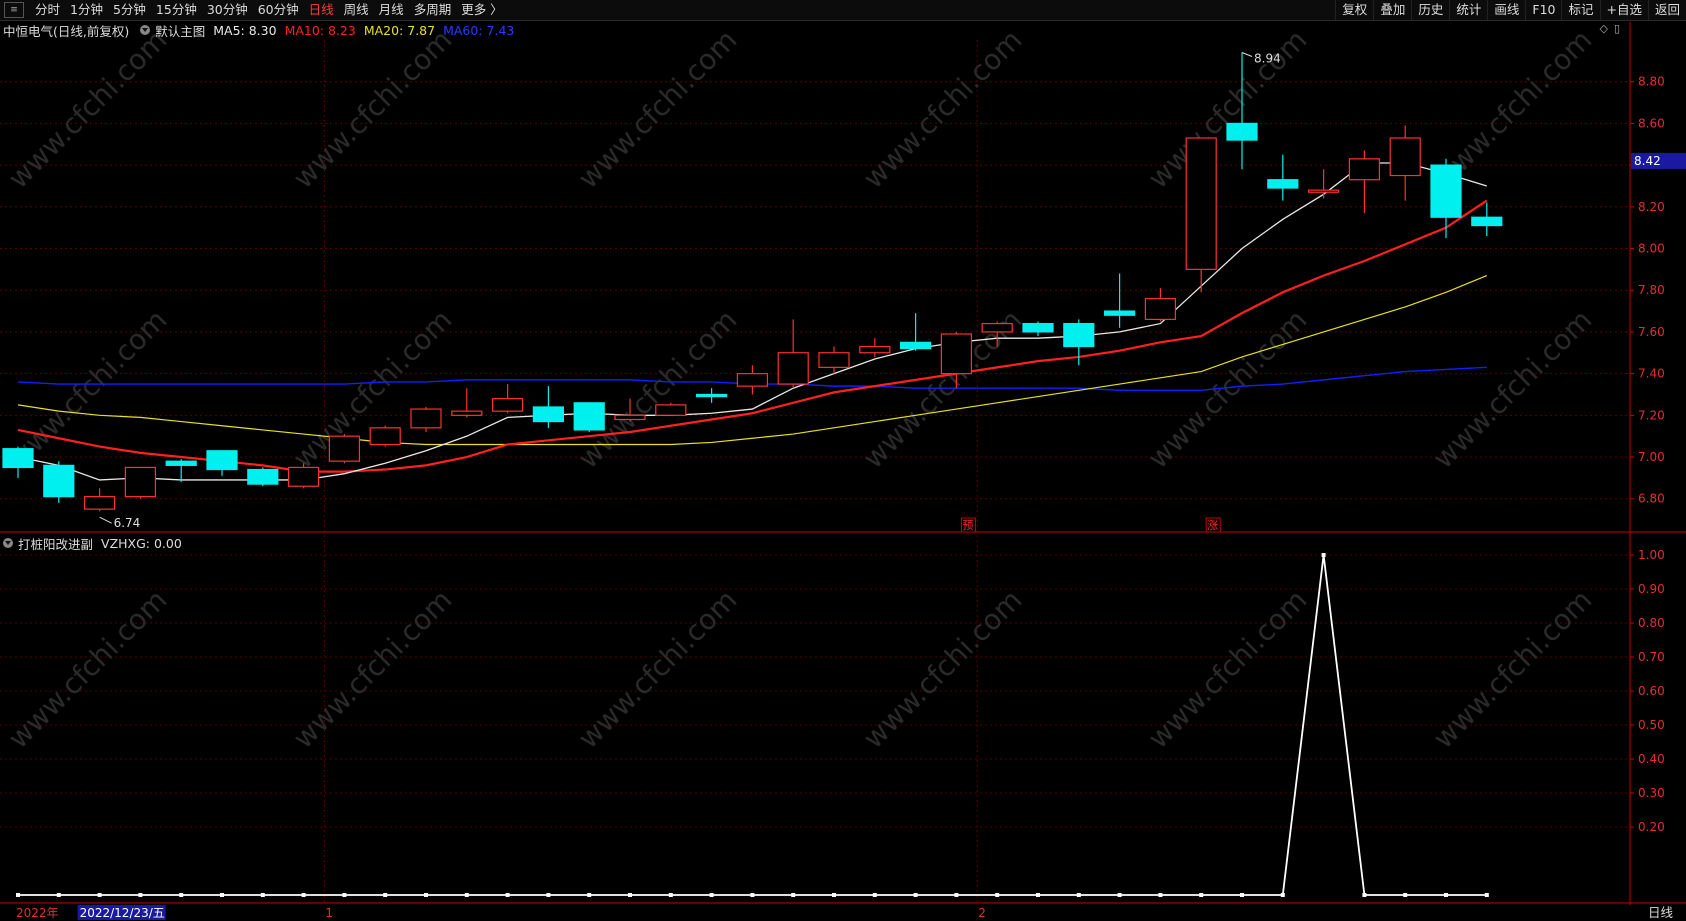 Image resolution: width=1686 pixels, height=921 pixels. I want to click on ma10-value: MA10: 8.23, so click(320, 30).